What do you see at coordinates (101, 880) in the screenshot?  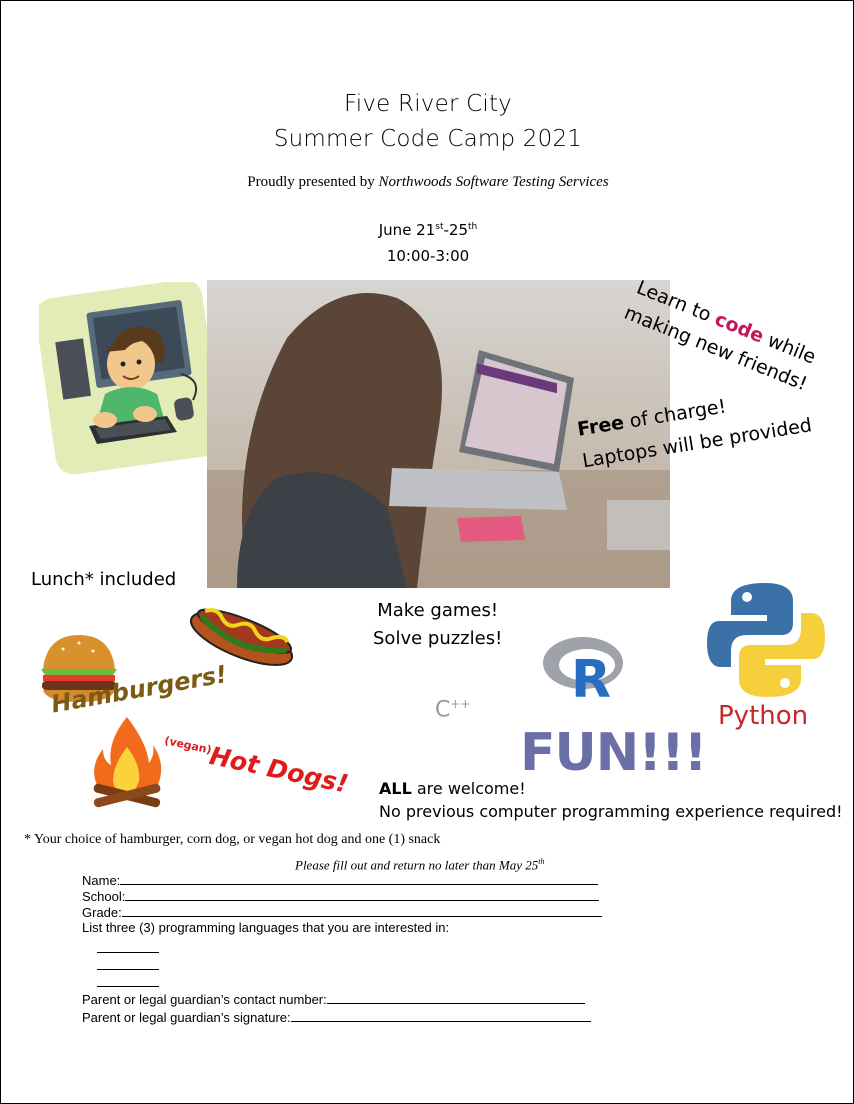 I see `name-label: Name:` at bounding box center [101, 880].